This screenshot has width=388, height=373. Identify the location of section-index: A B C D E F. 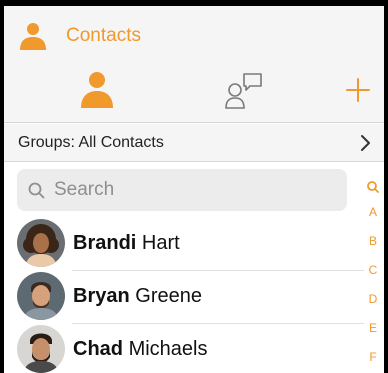
(373, 274).